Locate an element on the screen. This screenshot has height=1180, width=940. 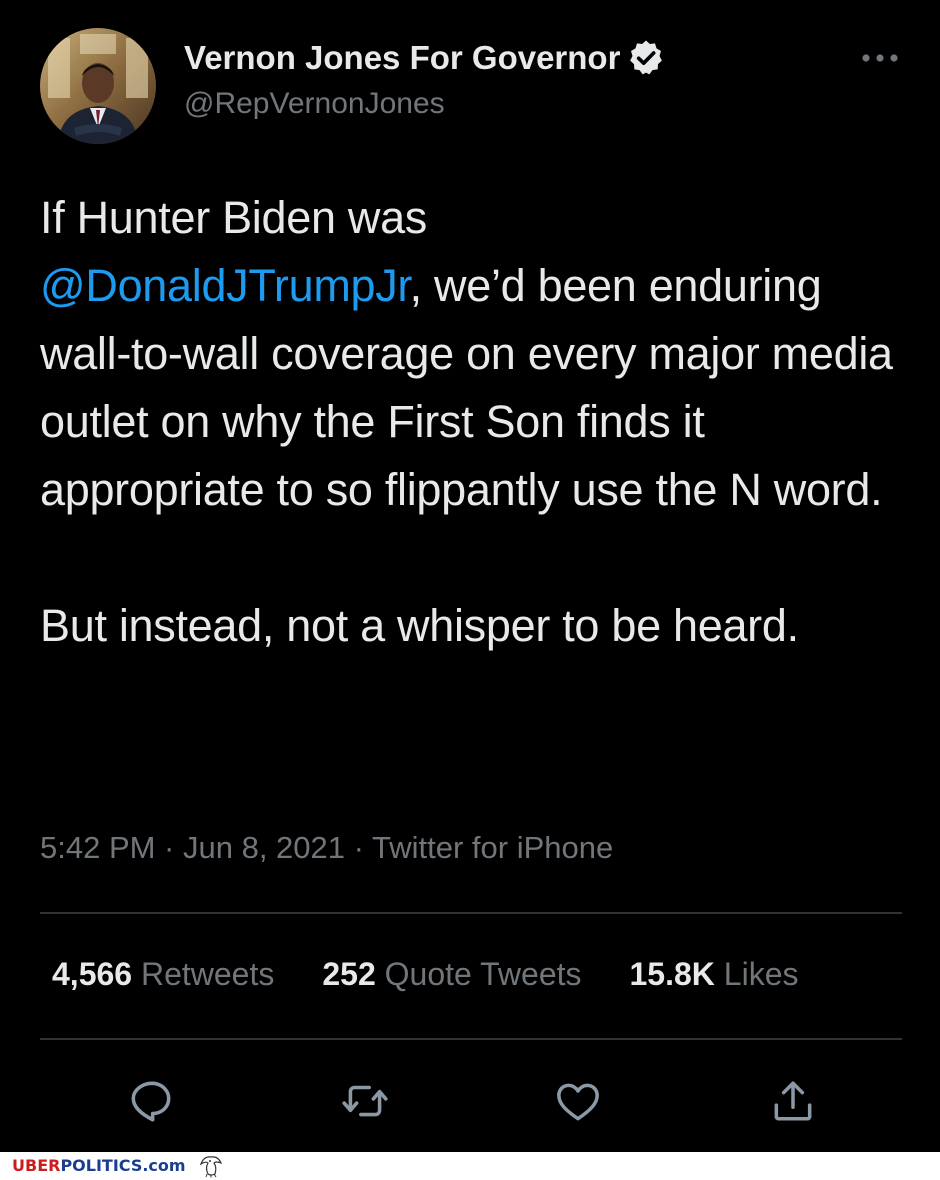
display-name-text: Vernon Jones For Governor is located at coordinates (402, 57).